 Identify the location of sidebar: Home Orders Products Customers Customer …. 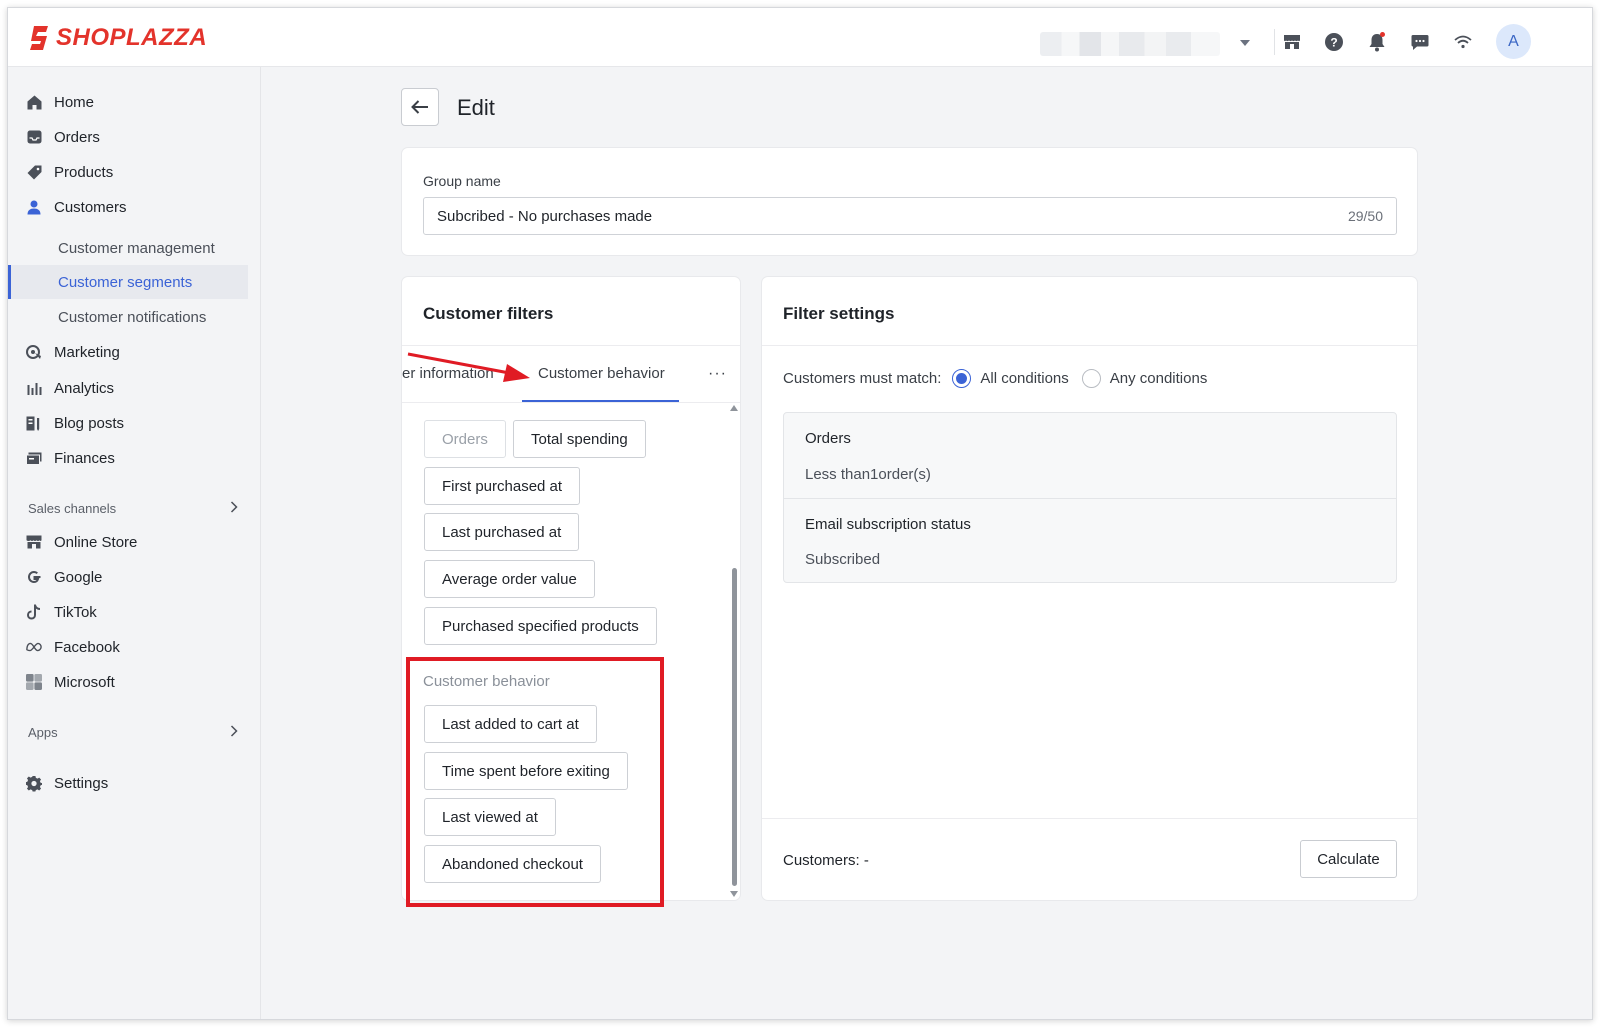
(134, 543).